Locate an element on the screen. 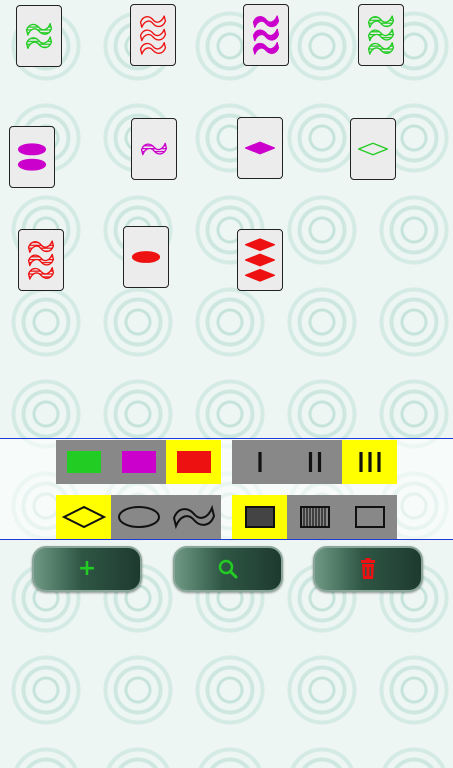  add-button: + is located at coordinates (87, 569).